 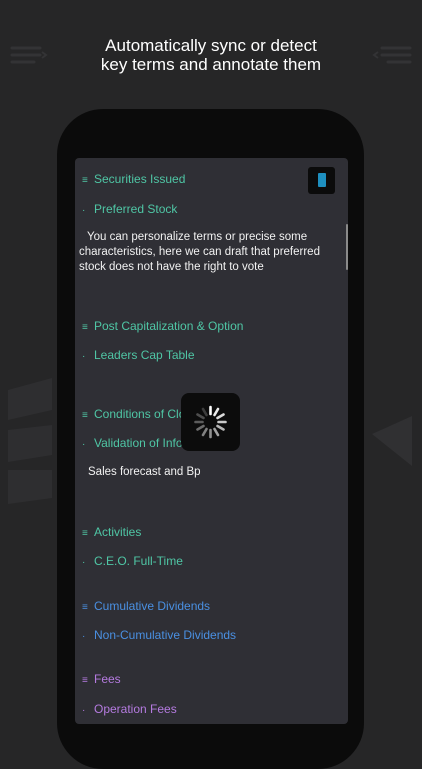 What do you see at coordinates (146, 606) in the screenshot?
I see `section-cumulative-dividends: ≡ Cumulative Dividends` at bounding box center [146, 606].